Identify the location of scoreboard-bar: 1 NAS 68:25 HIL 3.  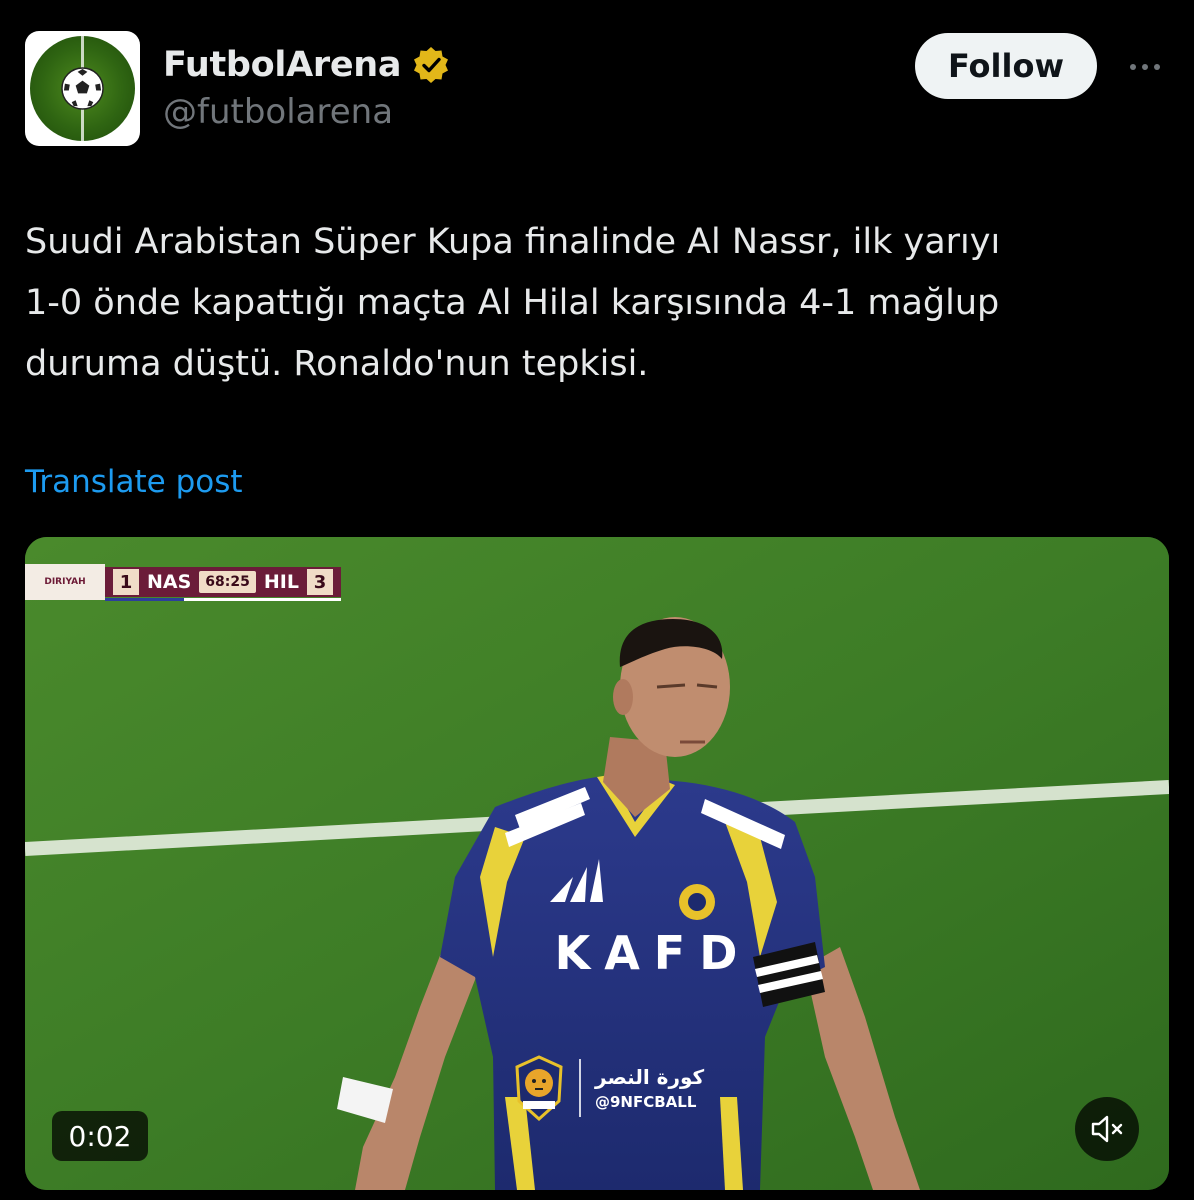
(223, 584).